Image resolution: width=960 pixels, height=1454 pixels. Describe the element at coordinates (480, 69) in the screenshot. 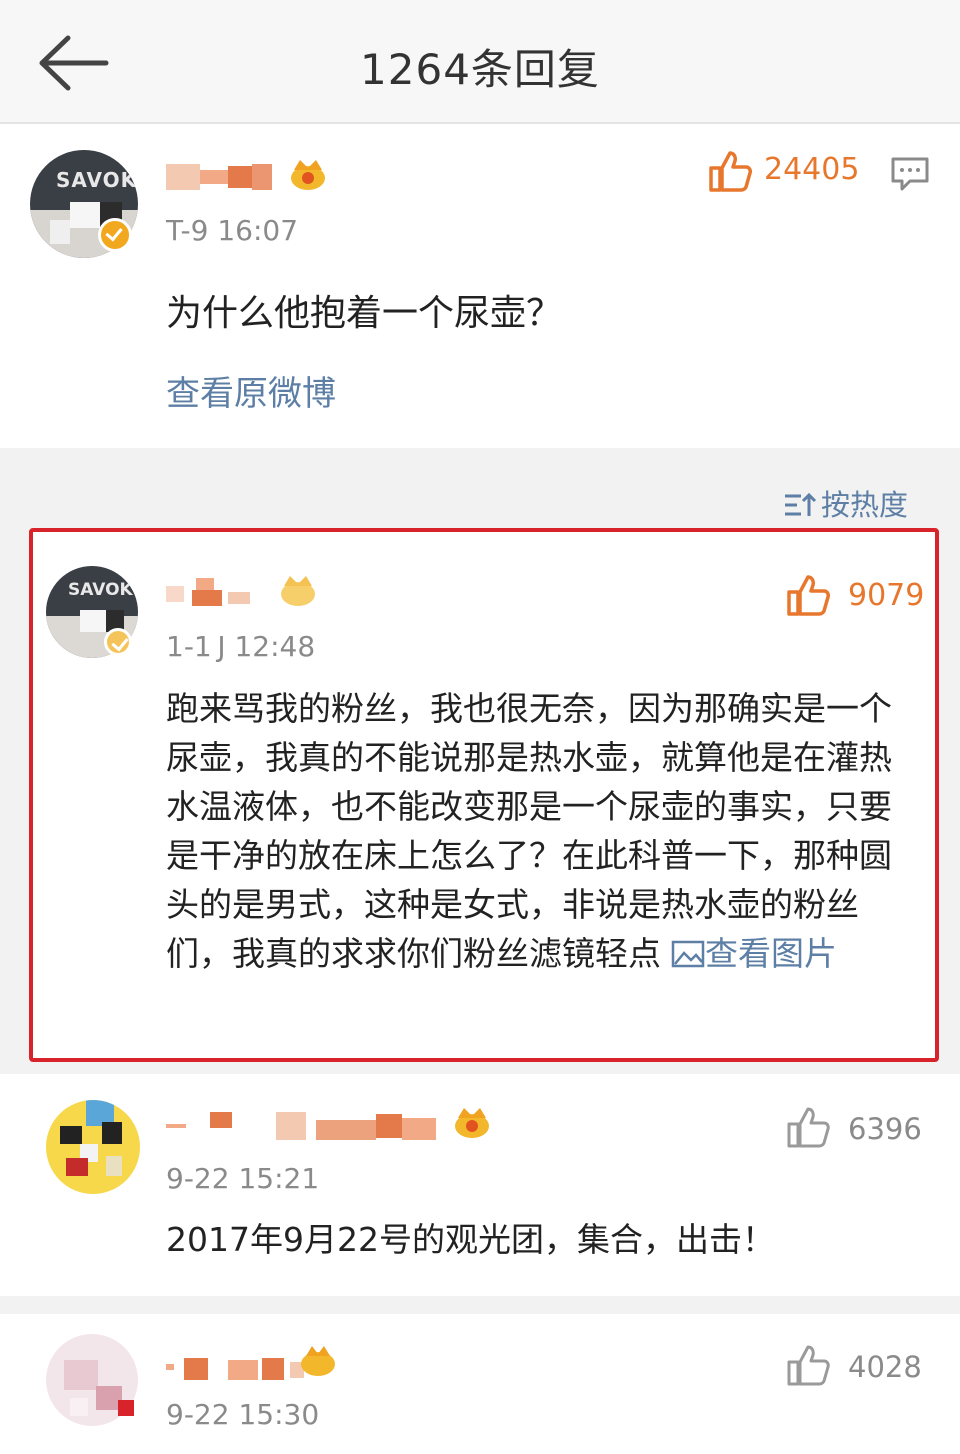

I see `page-title: 1264条回复` at that location.